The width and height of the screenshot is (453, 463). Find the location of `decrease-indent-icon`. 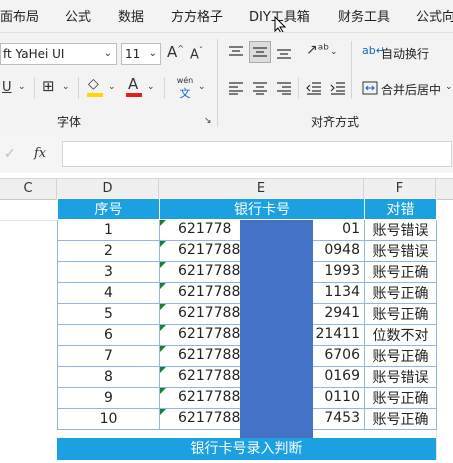

decrease-indent-icon is located at coordinates (314, 88).